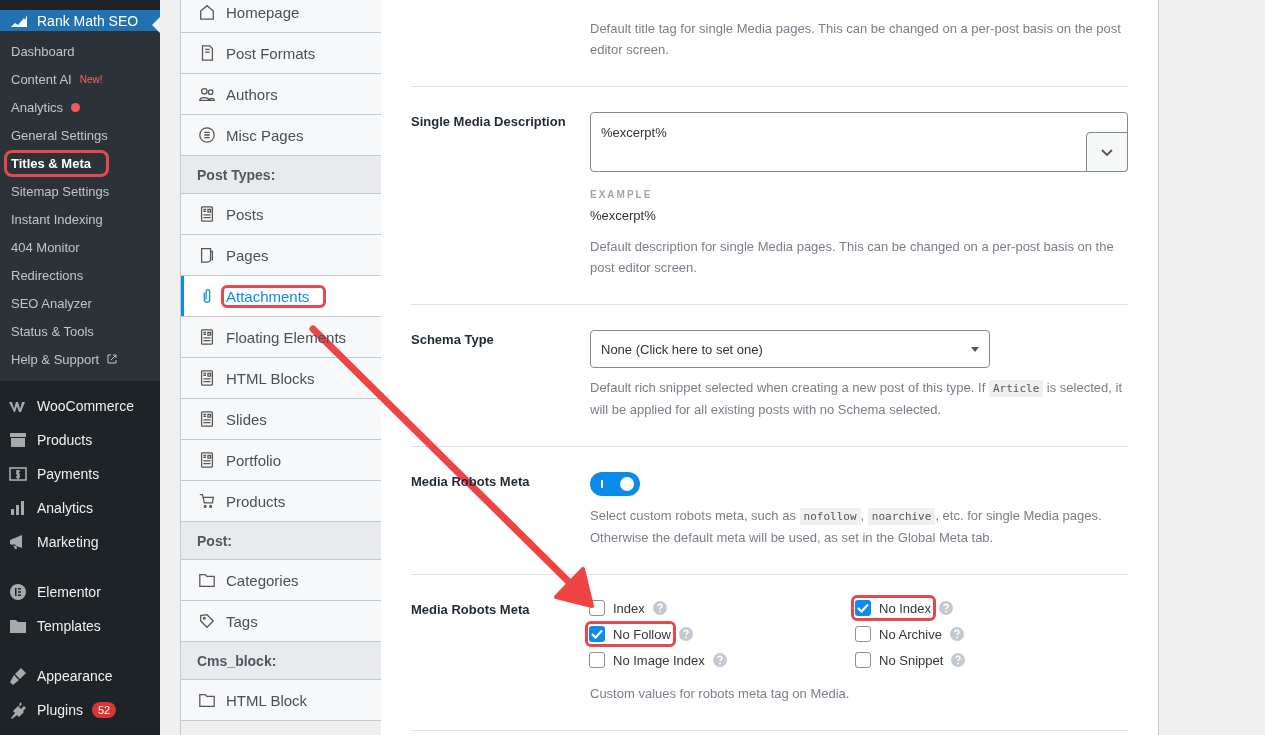 The width and height of the screenshot is (1265, 735). I want to click on settings-nav-item: Attachments, so click(281, 296).